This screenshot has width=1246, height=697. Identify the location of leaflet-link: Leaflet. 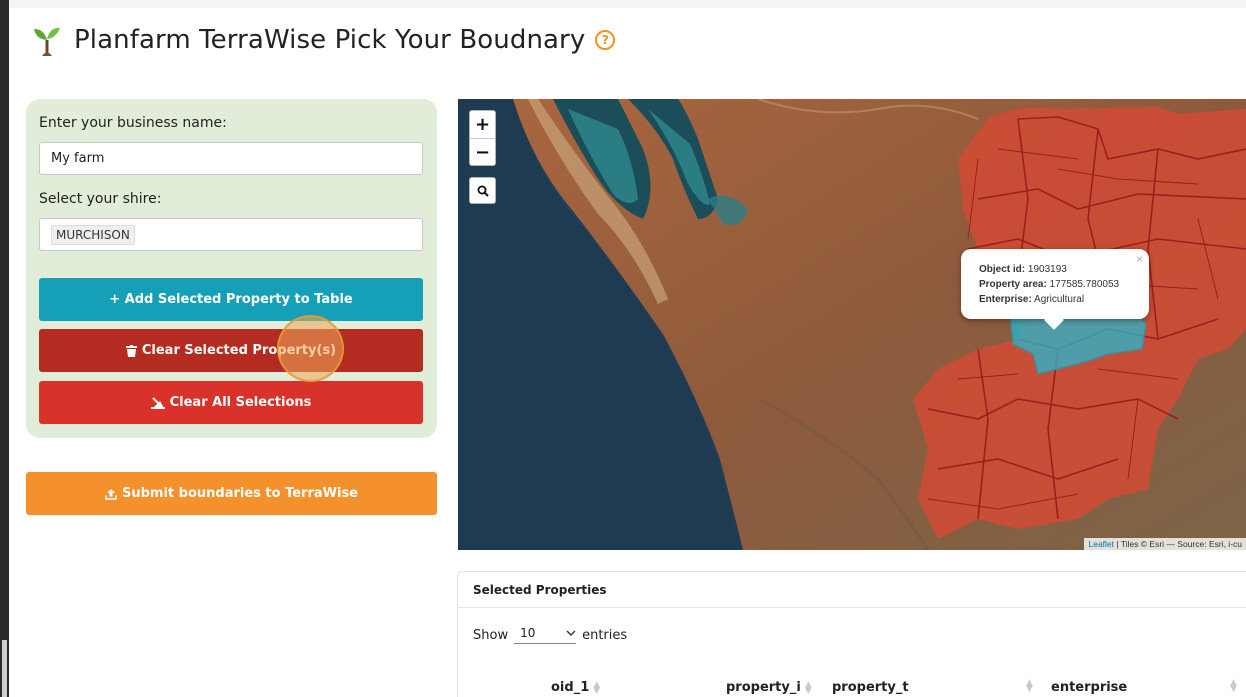
(1101, 544).